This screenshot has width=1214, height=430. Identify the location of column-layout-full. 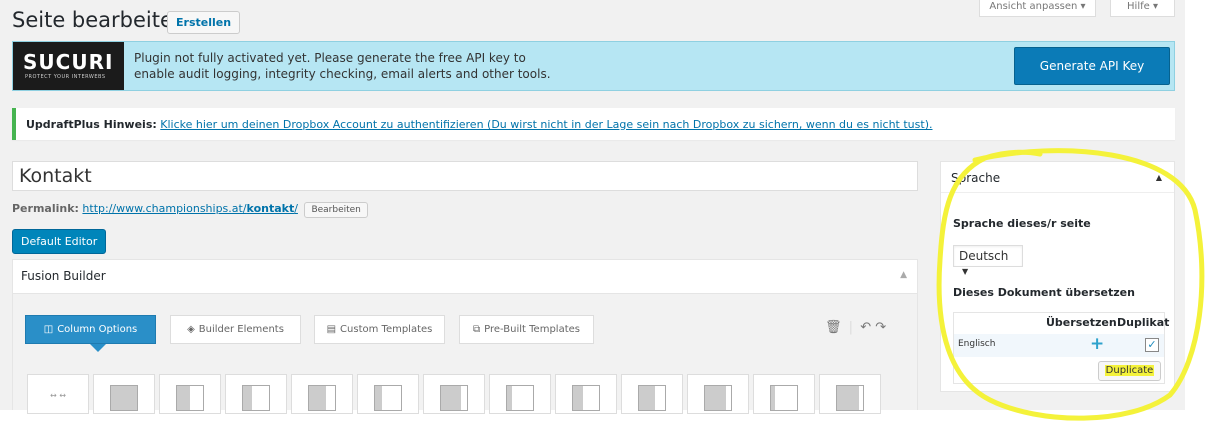
(124, 394).